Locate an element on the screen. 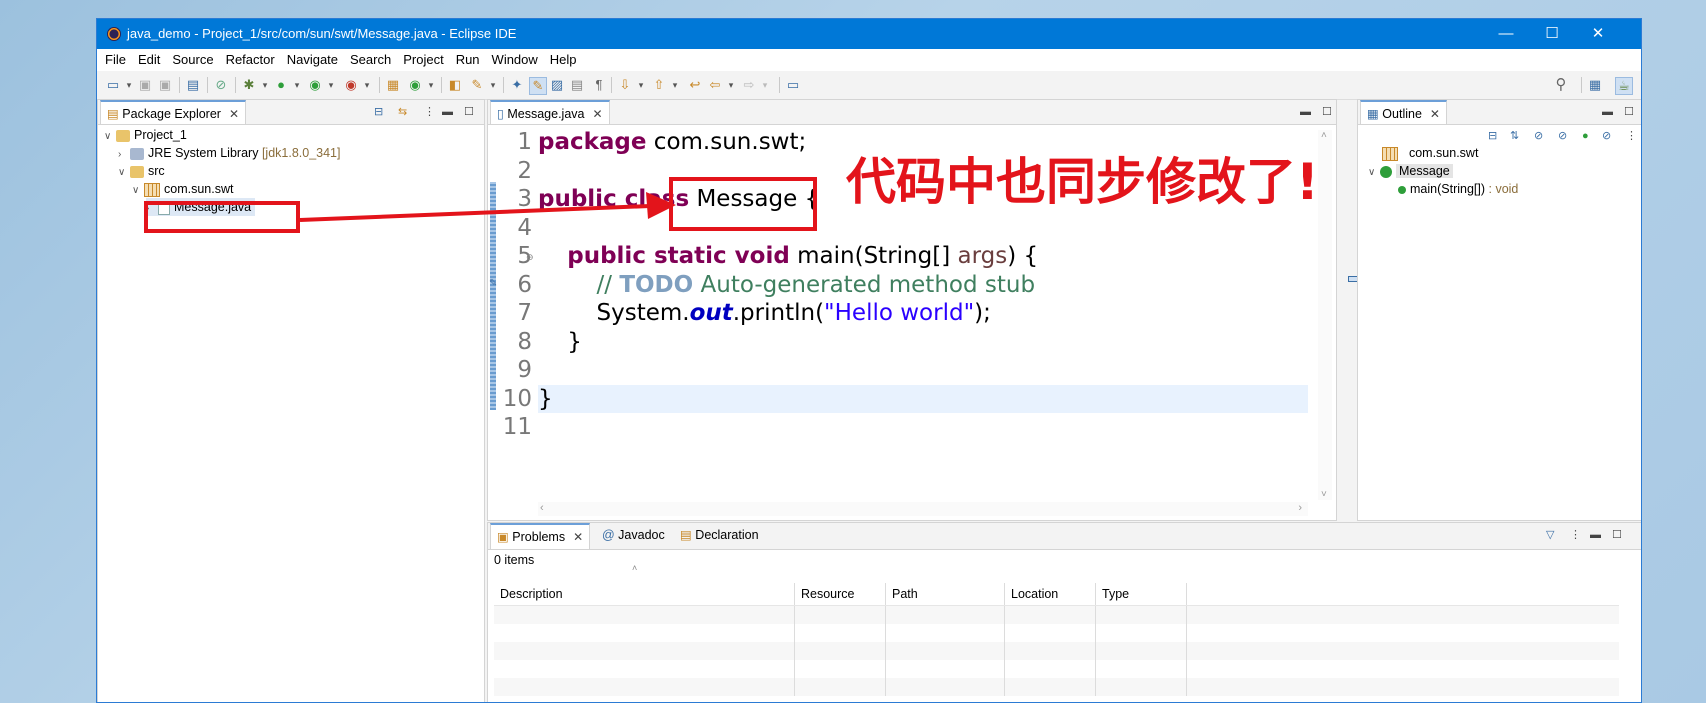  annotation-arrow is located at coordinates (487, 207).